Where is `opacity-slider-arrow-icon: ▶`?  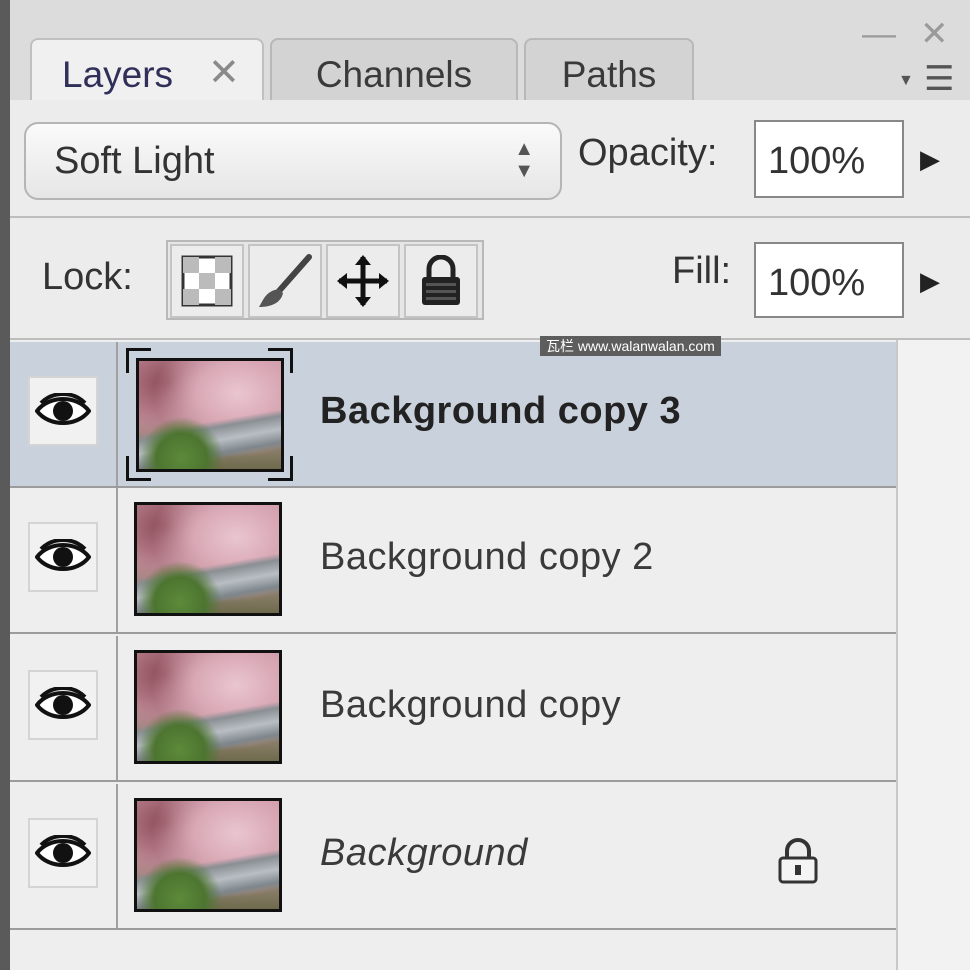 opacity-slider-arrow-icon: ▶ is located at coordinates (930, 159).